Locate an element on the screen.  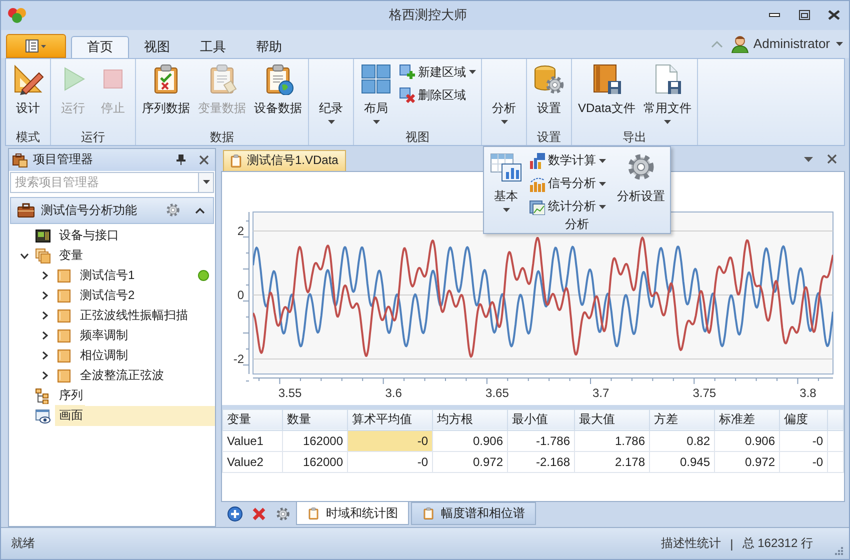
column-header: 标准差 is located at coordinates (747, 419).